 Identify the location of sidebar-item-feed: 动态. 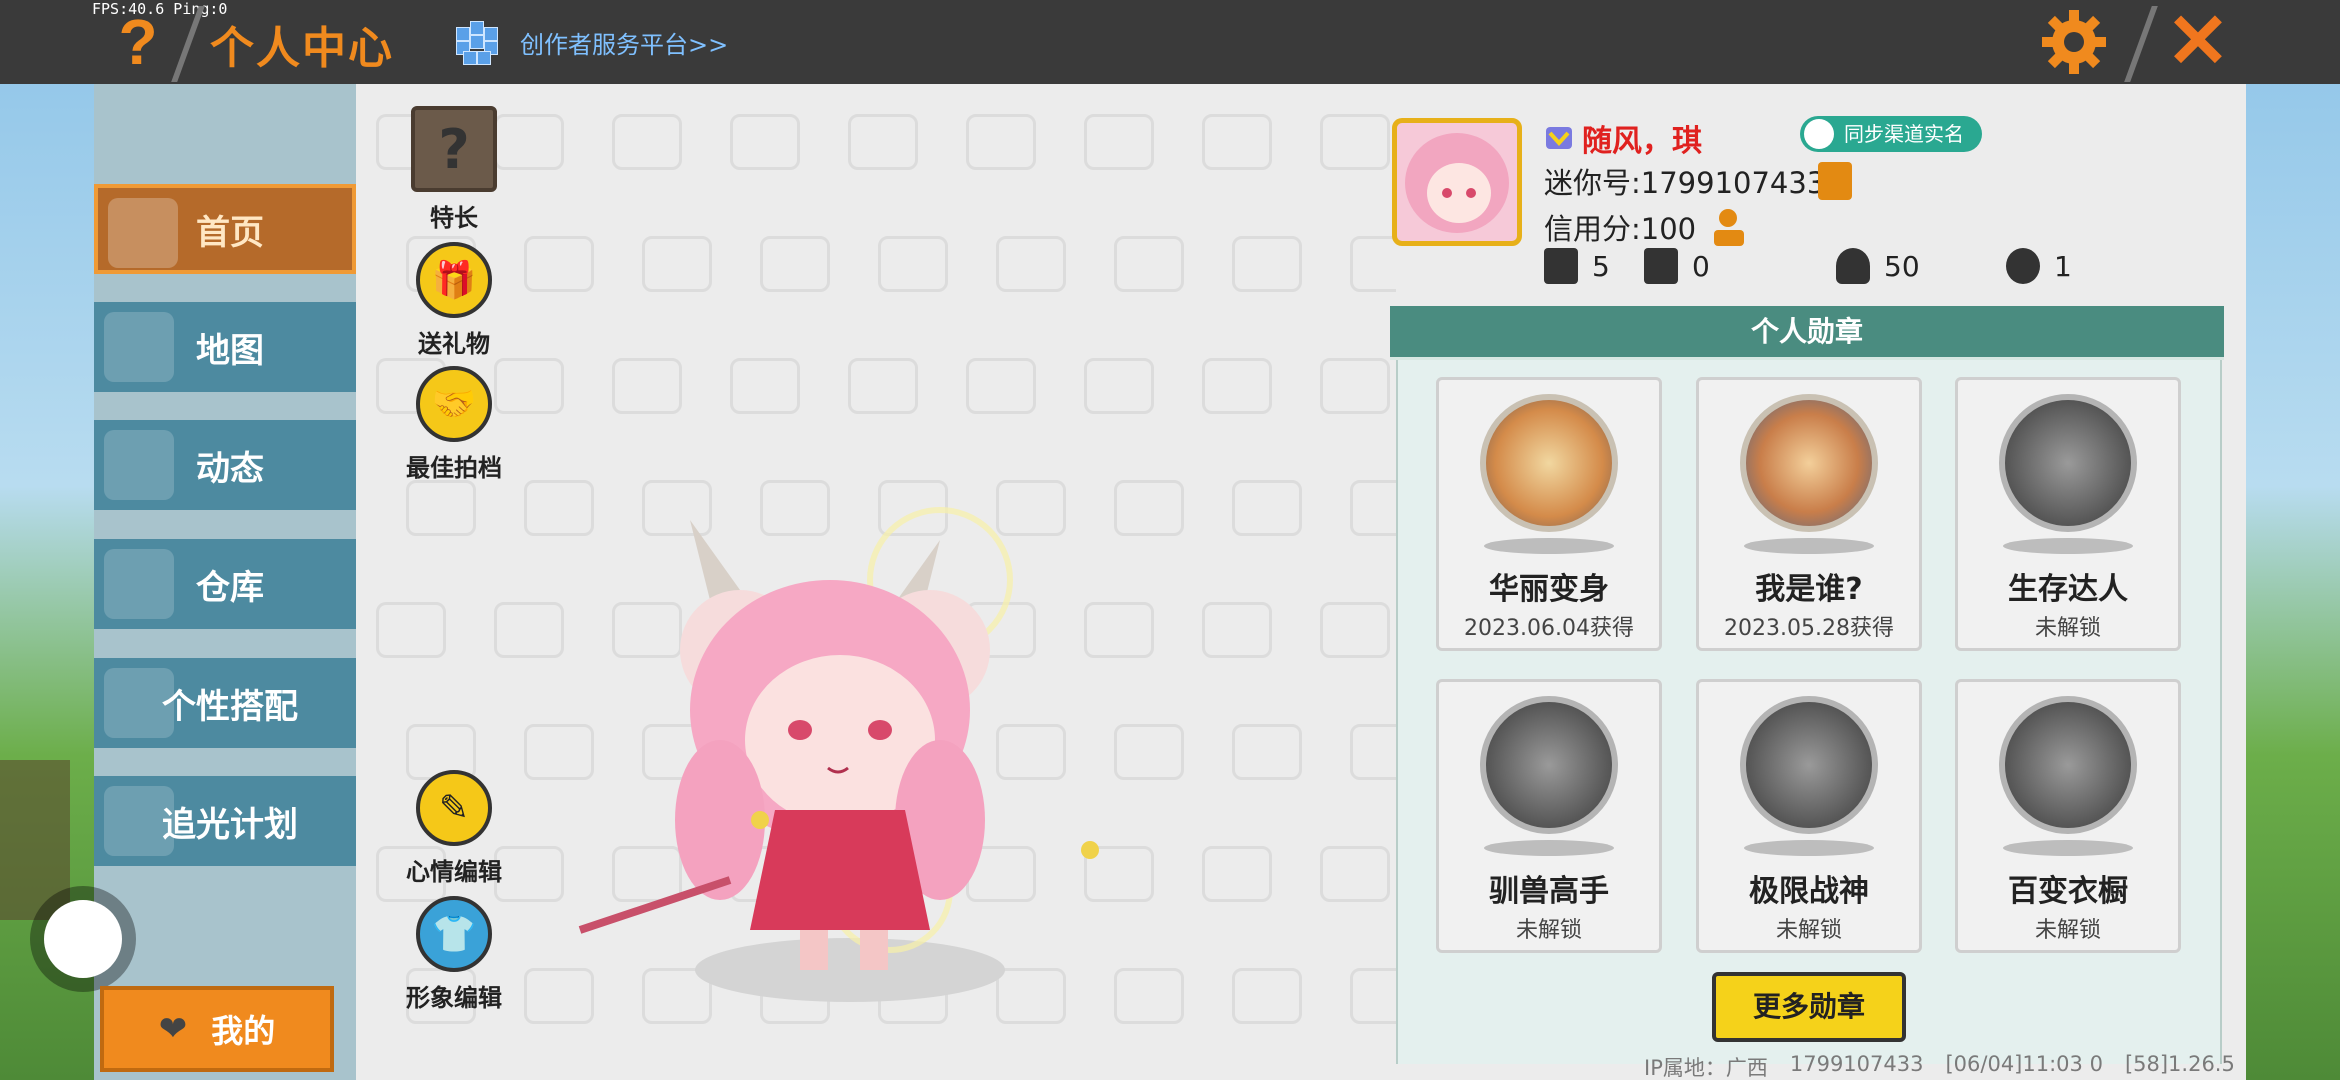
(225, 465).